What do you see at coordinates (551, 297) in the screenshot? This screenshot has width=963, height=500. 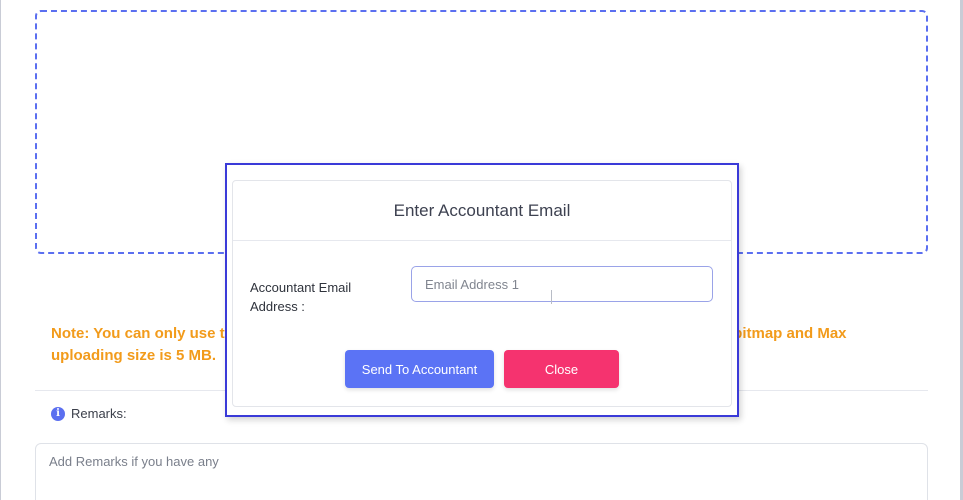 I see `text-cursor` at bounding box center [551, 297].